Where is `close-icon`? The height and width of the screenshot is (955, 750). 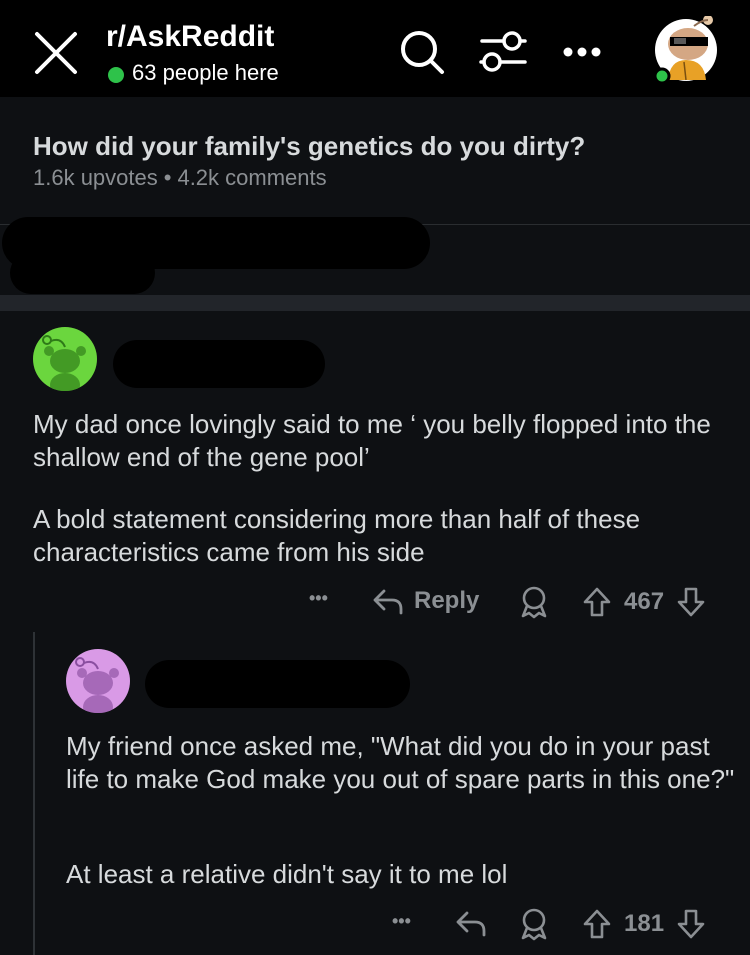 close-icon is located at coordinates (56, 53).